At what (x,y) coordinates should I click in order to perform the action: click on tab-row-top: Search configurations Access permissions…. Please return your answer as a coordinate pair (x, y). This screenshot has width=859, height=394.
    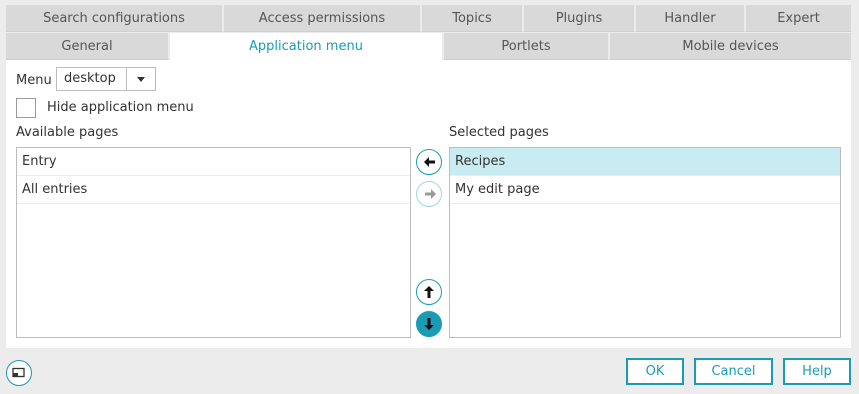
    Looking at the image, I should click on (428, 18).